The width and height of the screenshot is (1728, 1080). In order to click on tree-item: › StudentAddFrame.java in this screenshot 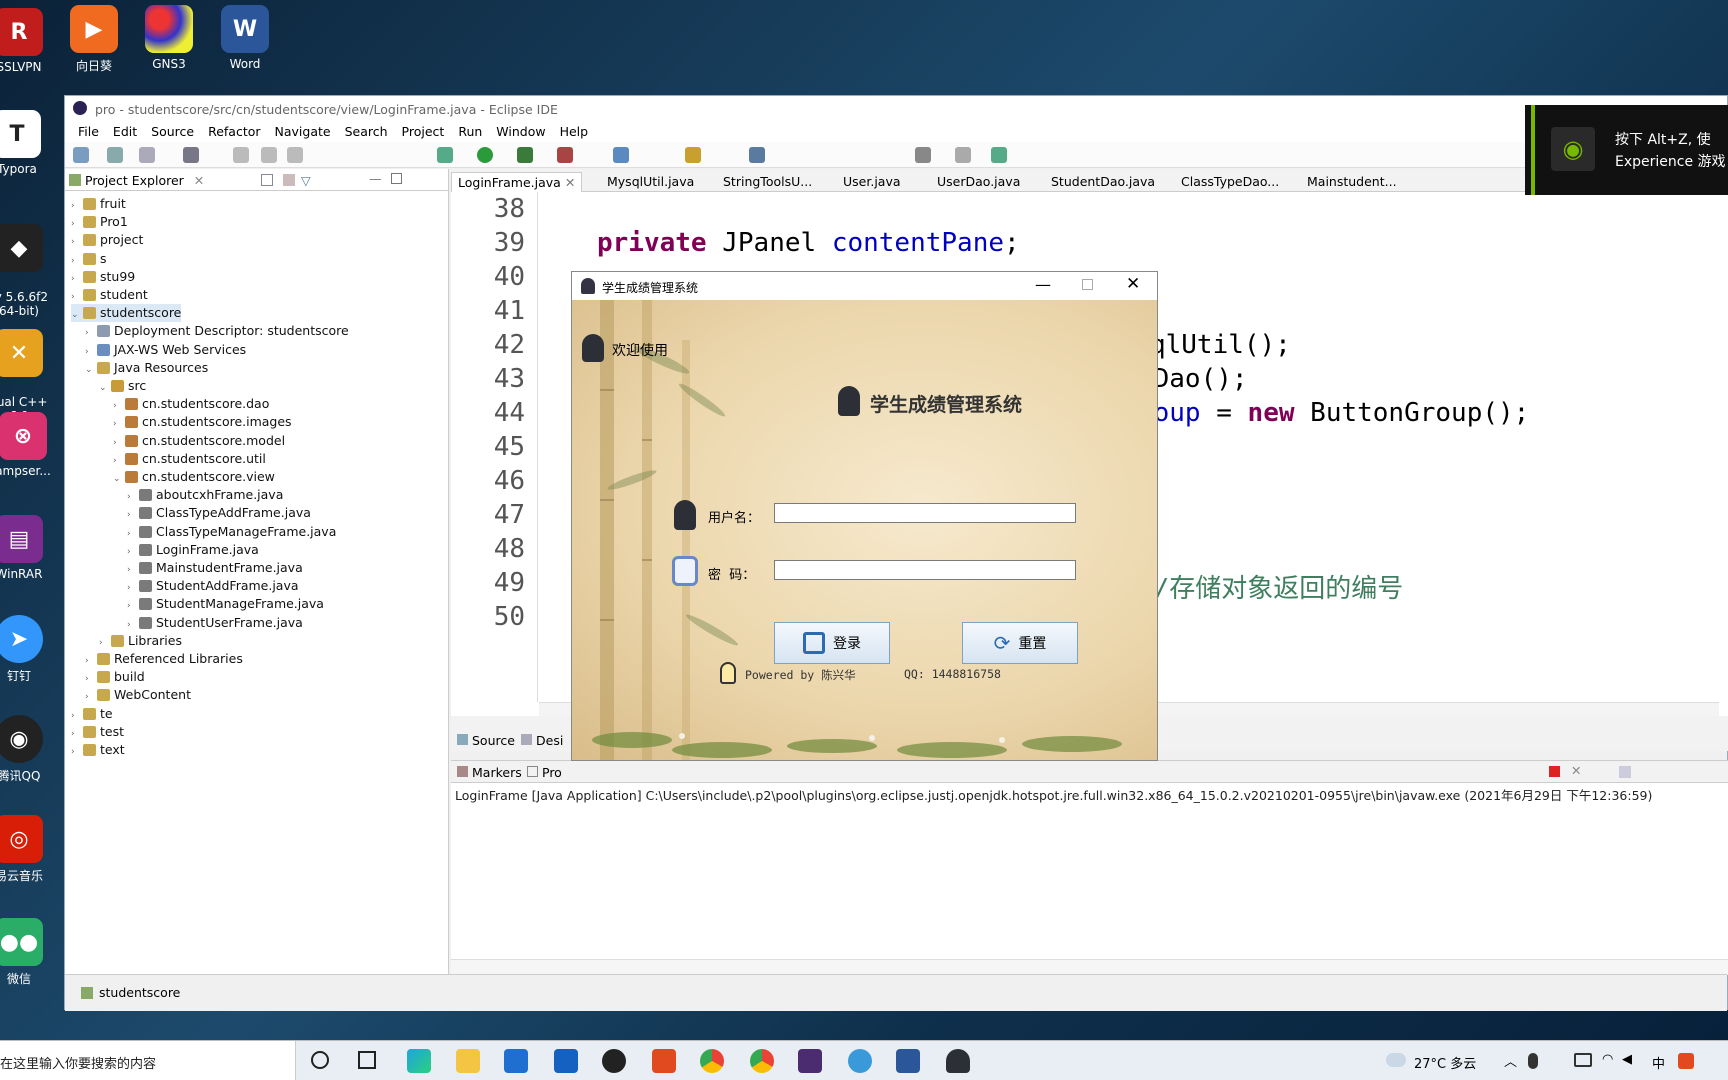, I will do `click(213, 586)`.